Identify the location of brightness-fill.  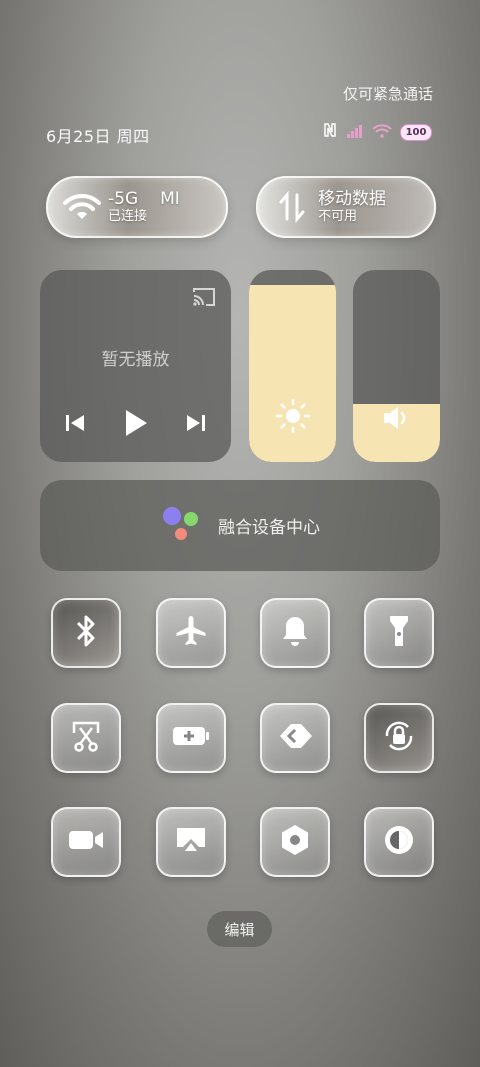
(292, 373).